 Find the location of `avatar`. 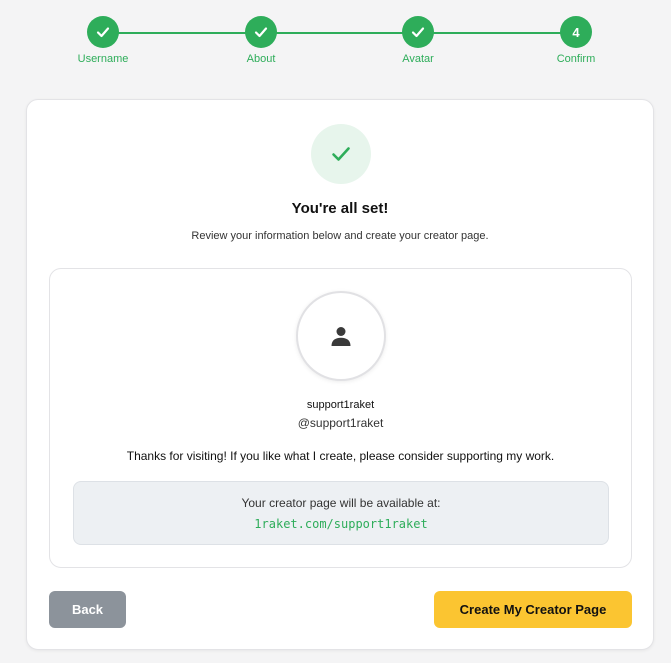

avatar is located at coordinates (341, 336).